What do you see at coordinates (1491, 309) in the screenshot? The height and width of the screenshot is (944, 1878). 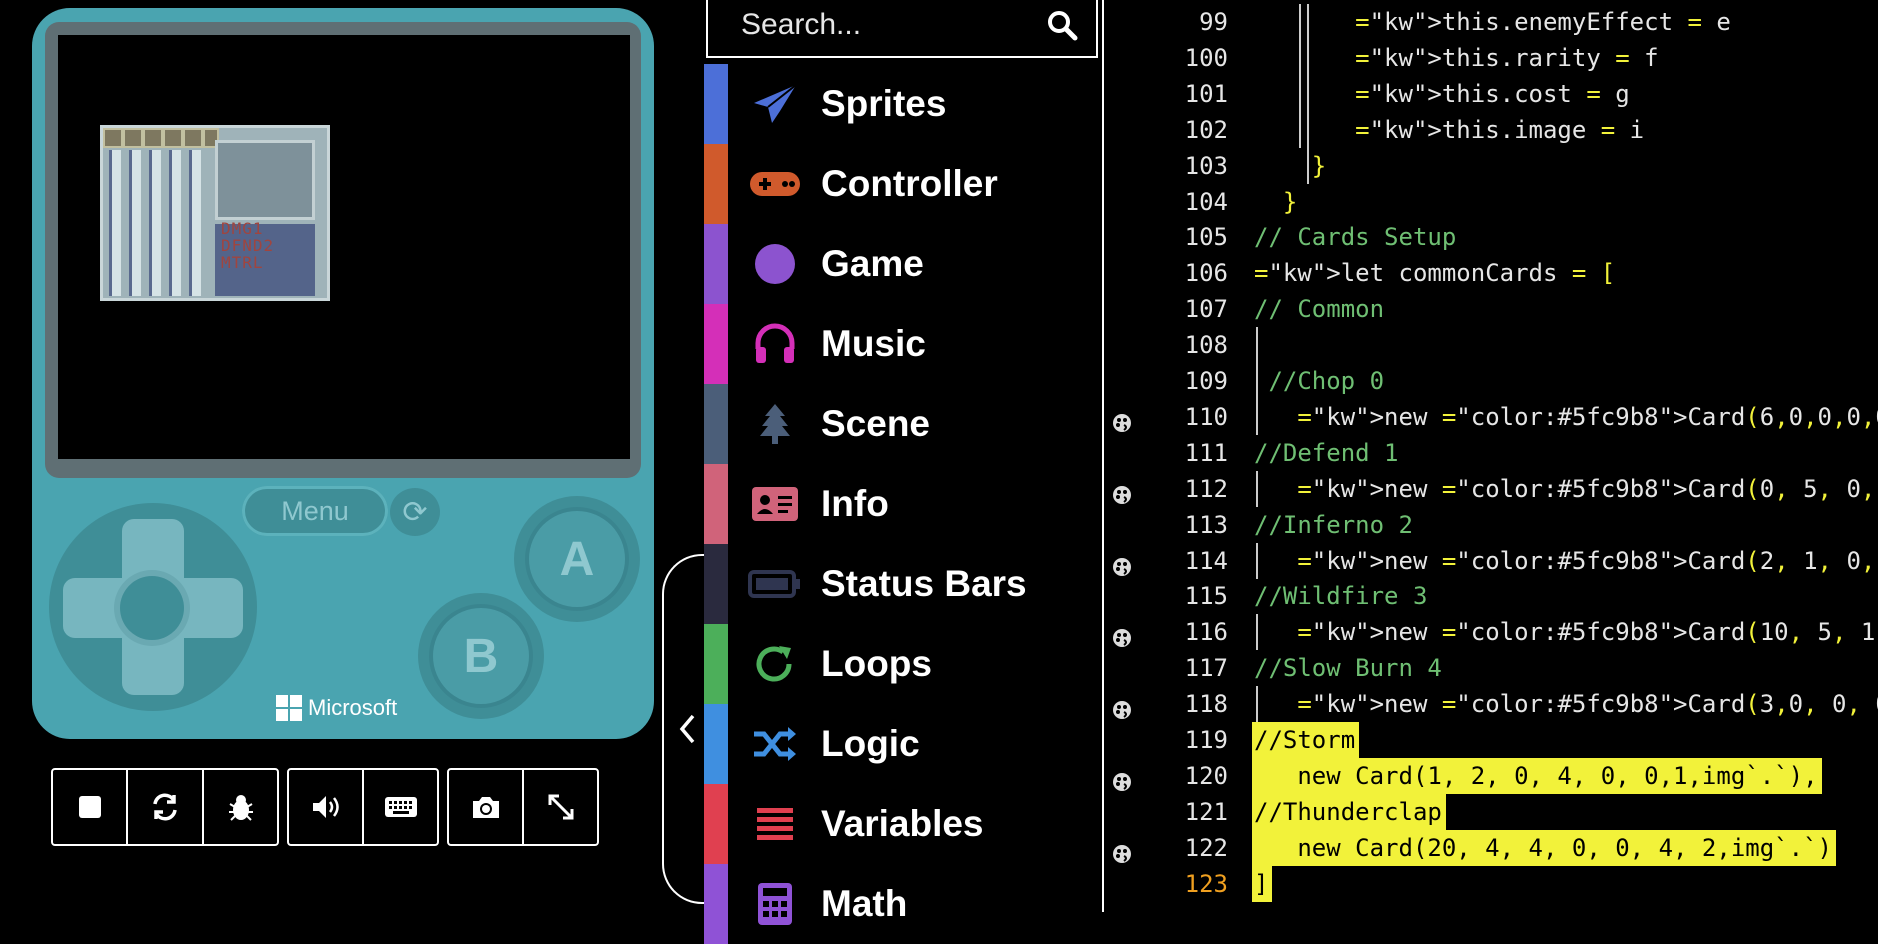 I see `code-line: 107 // Common` at bounding box center [1491, 309].